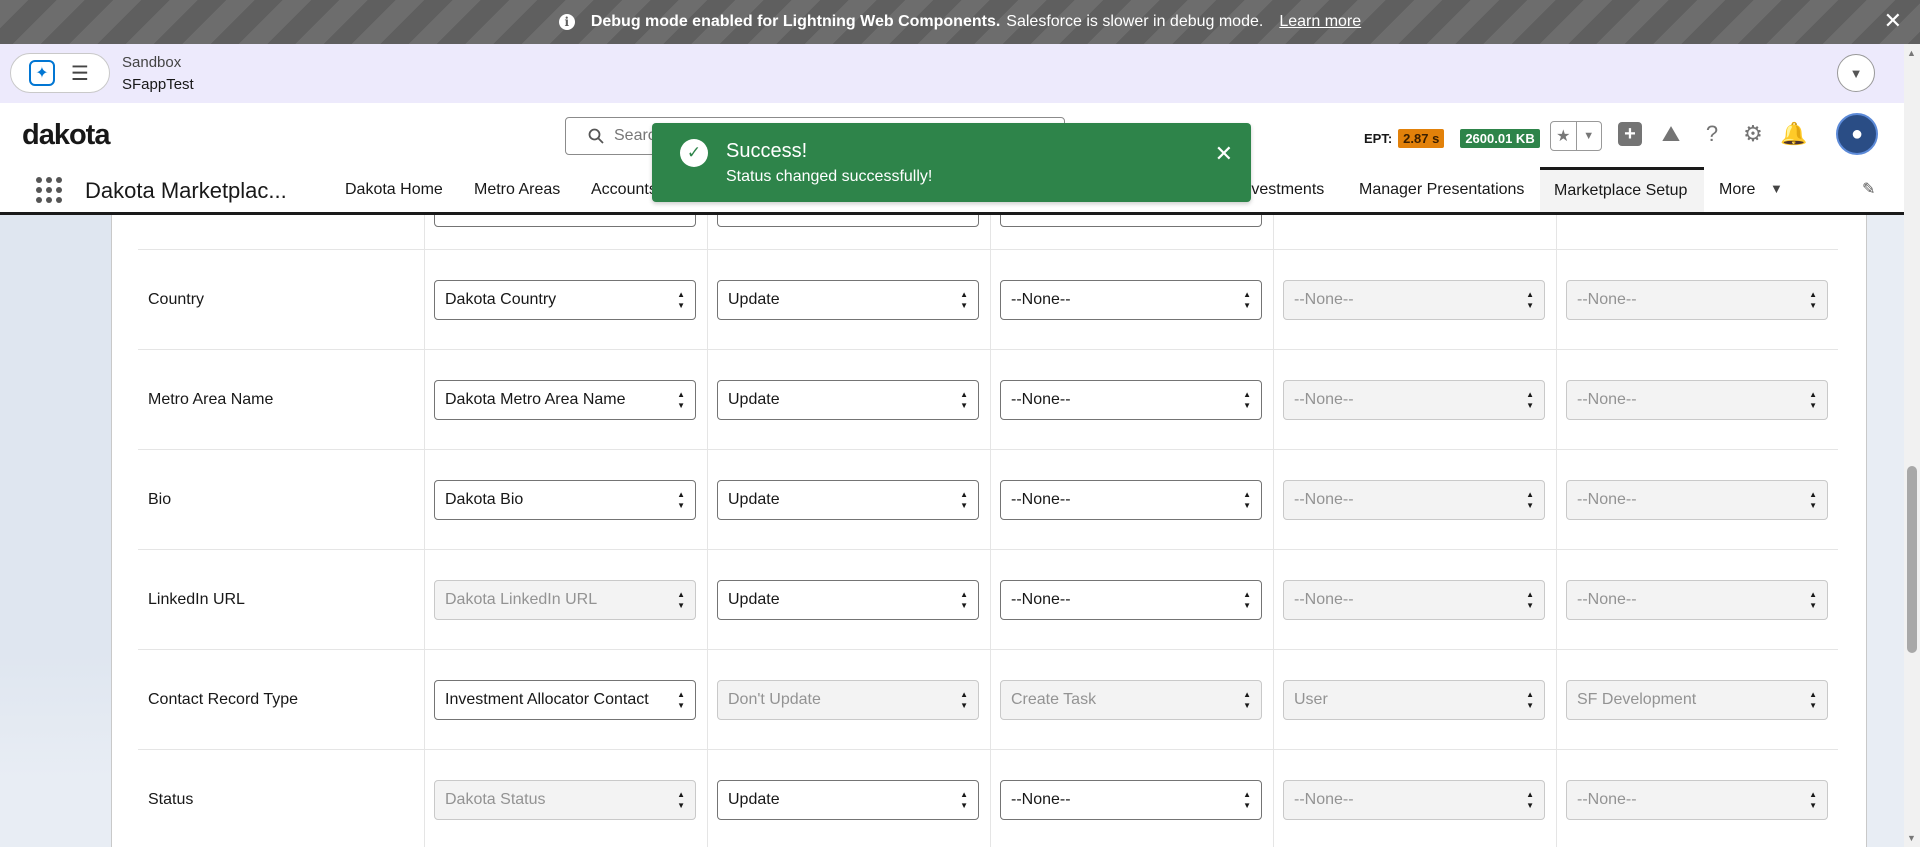 The height and width of the screenshot is (847, 1920). Describe the element at coordinates (565, 400) in the screenshot. I see `select-c1: Dakota Metro Area Name ▲ ▼` at that location.